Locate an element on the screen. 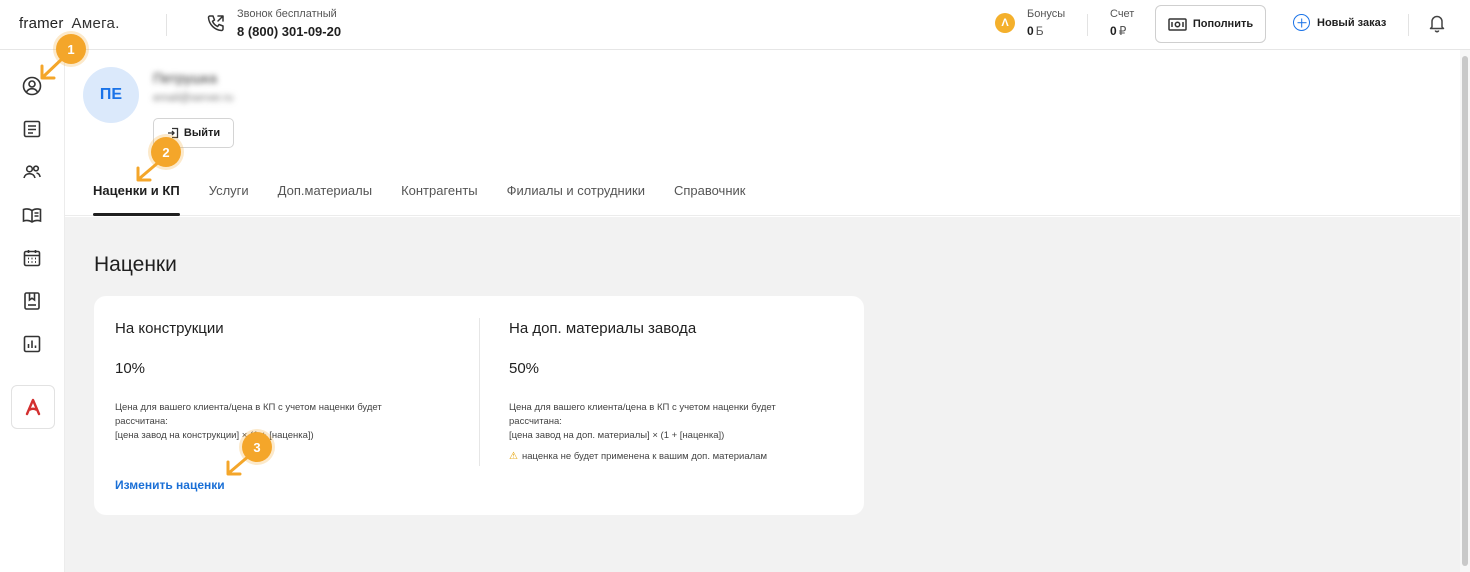 This screenshot has width=1470, height=572. calendar-icon is located at coordinates (32, 258).